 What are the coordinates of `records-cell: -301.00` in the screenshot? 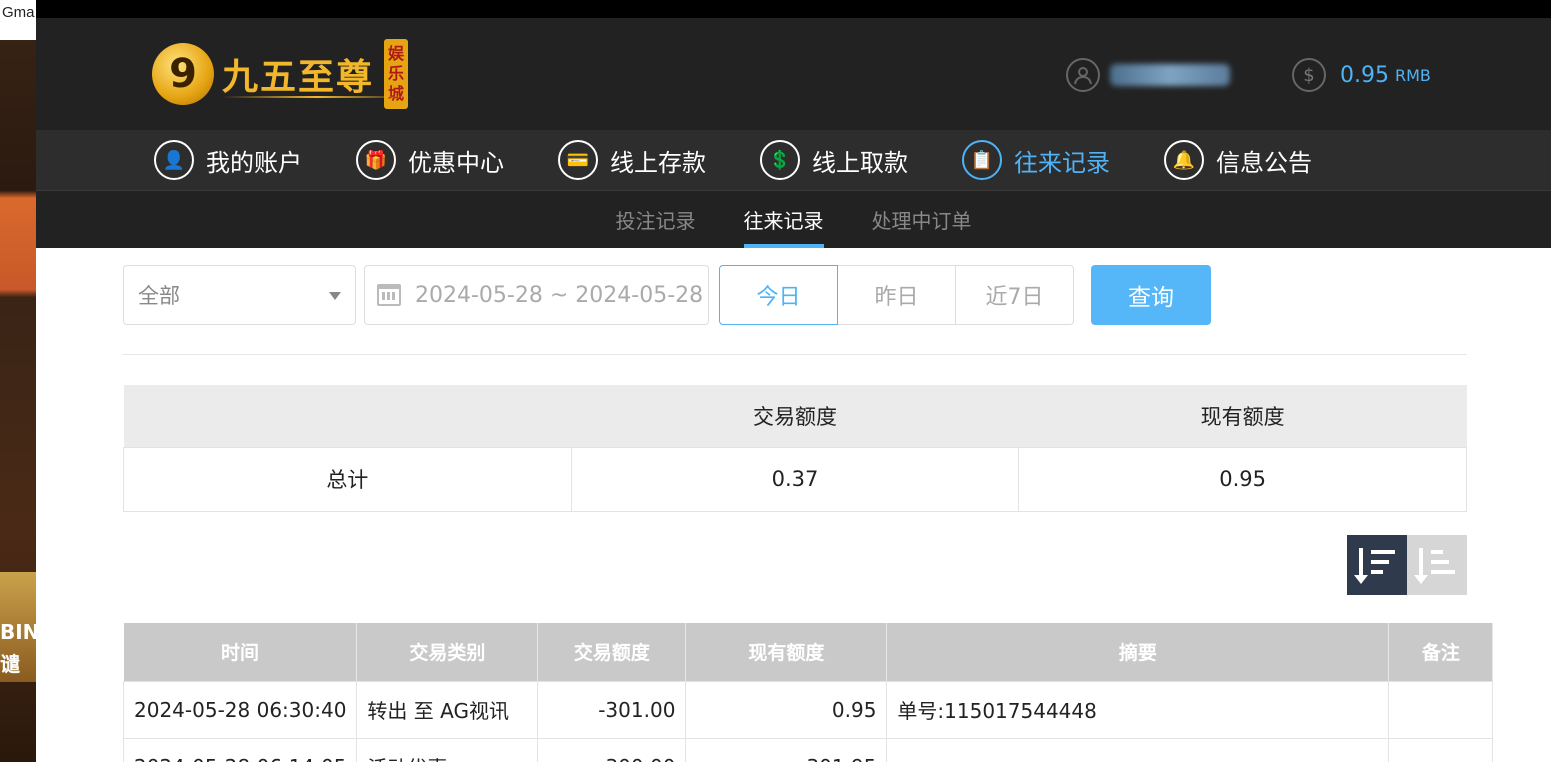 It's located at (612, 709).